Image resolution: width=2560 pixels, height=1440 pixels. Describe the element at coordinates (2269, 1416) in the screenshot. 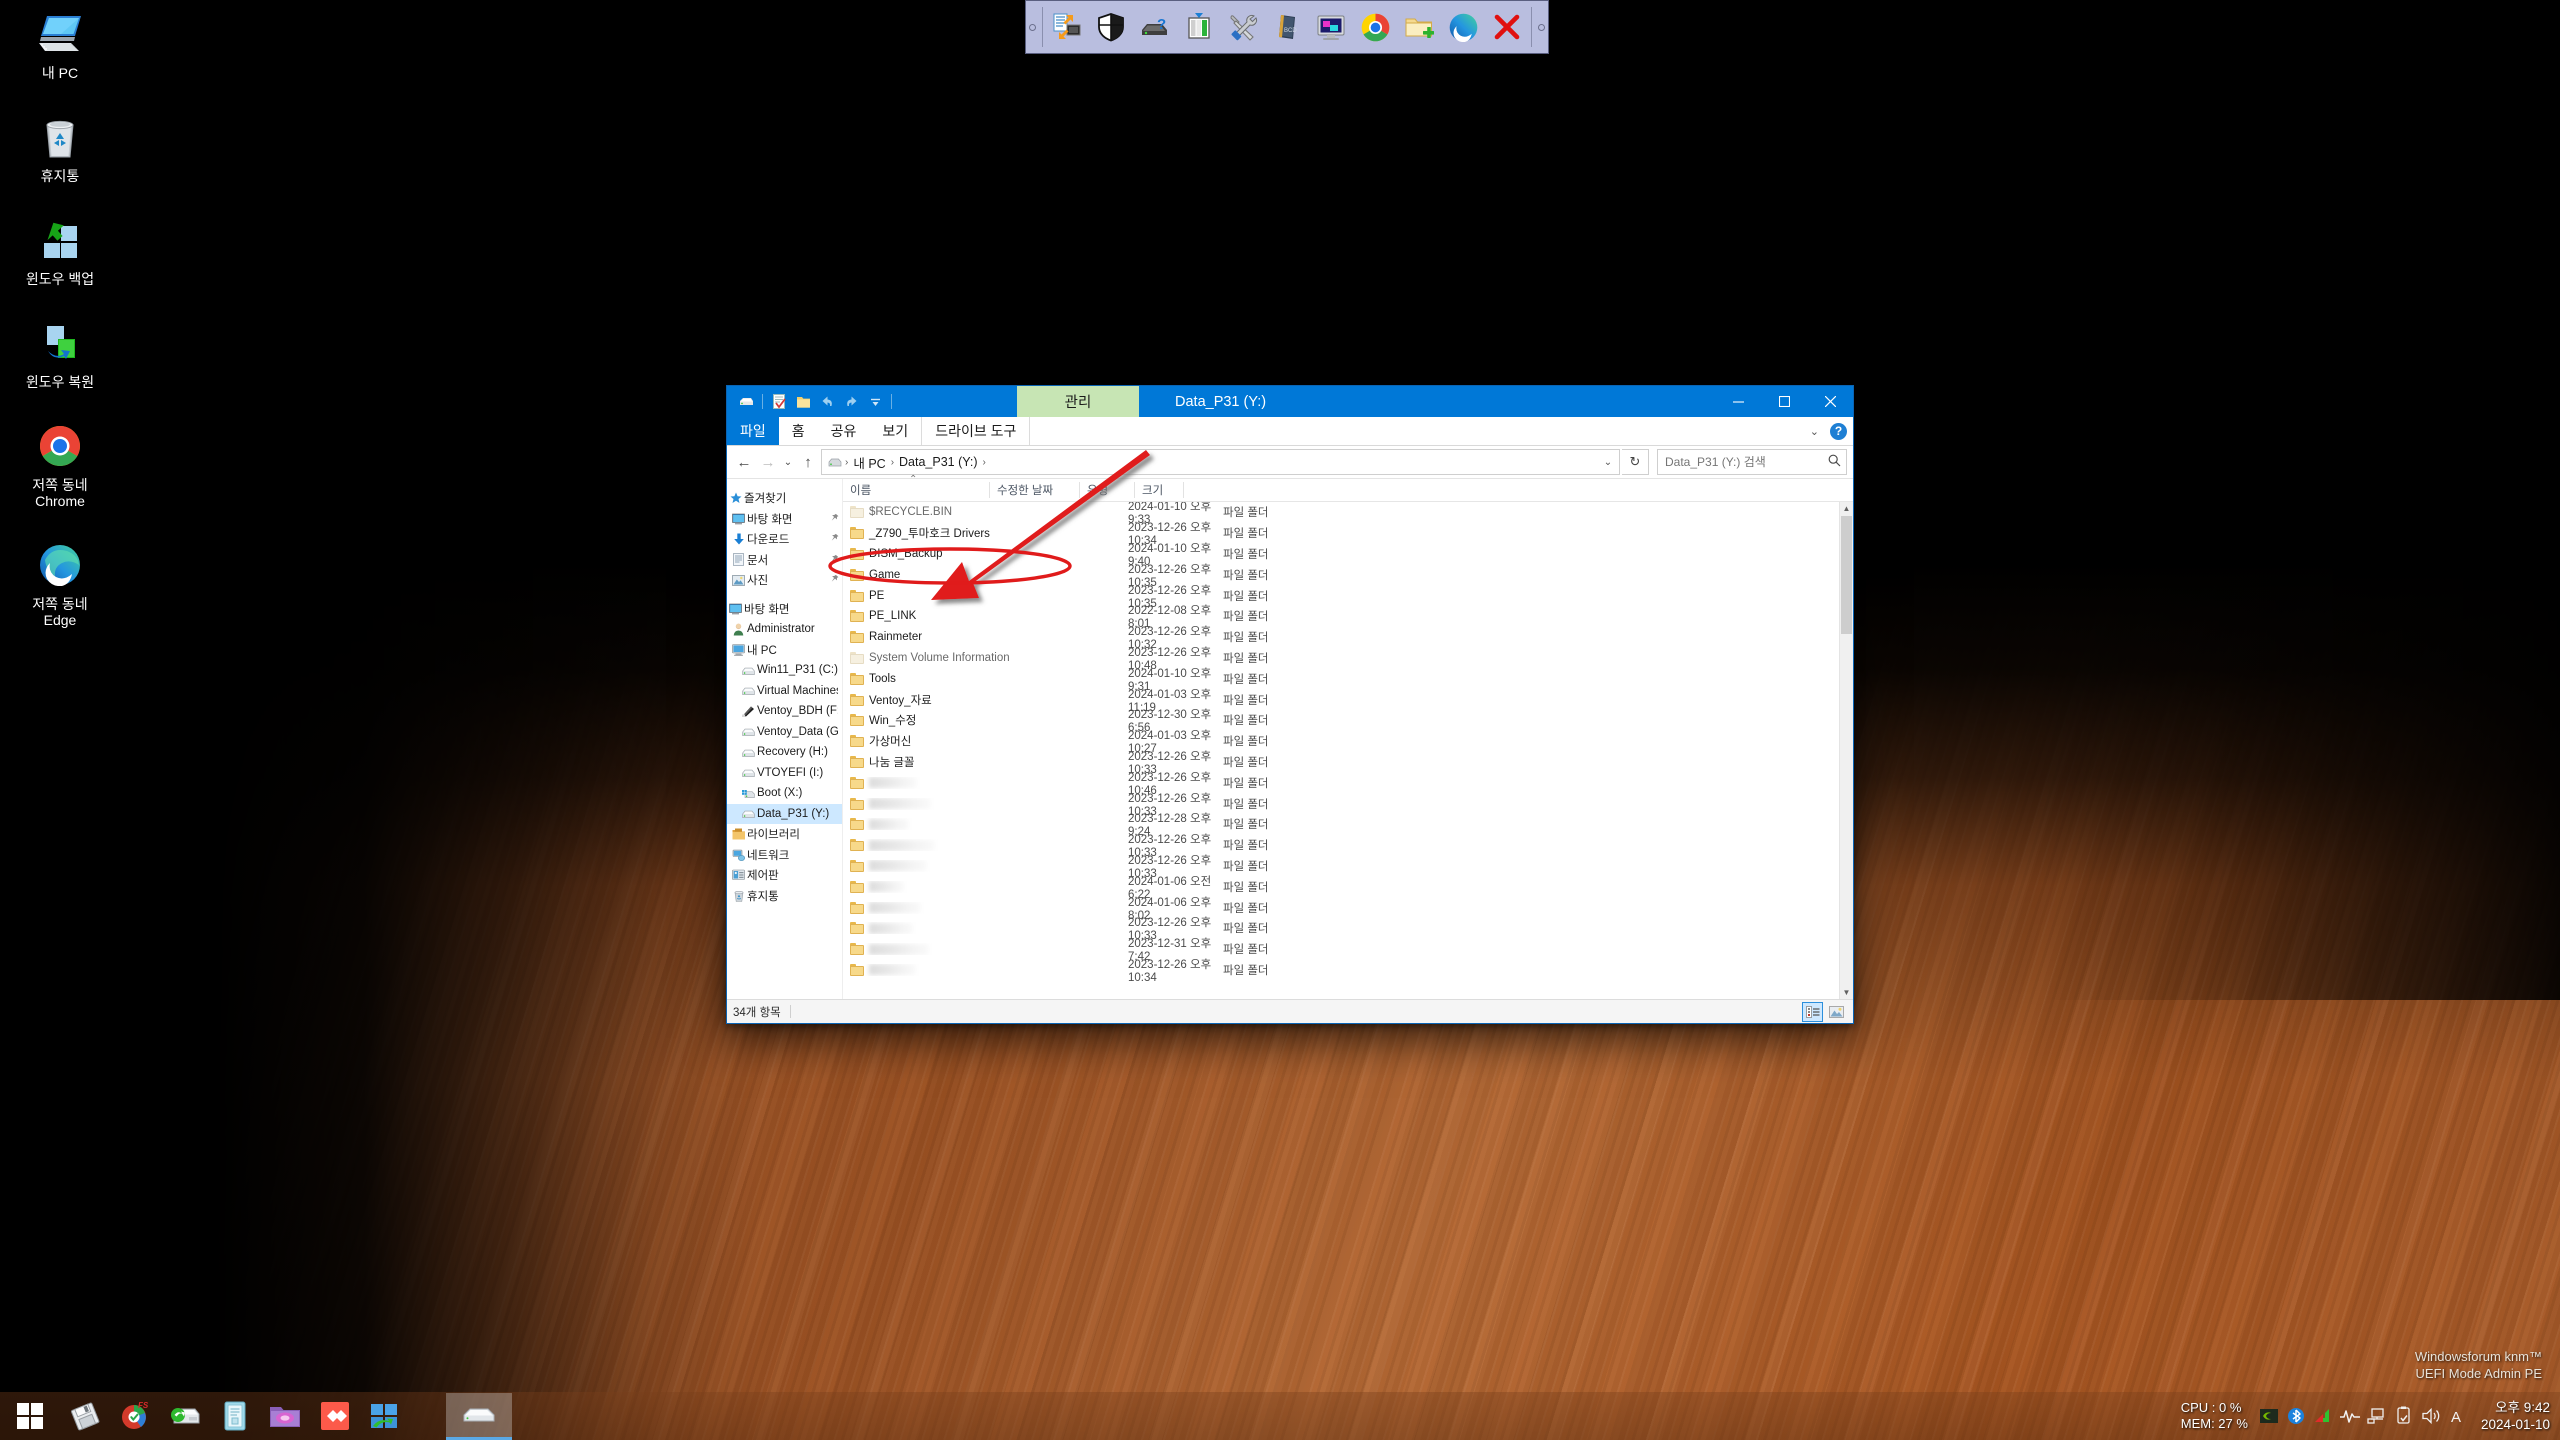

I see `nvidia-icon` at that location.